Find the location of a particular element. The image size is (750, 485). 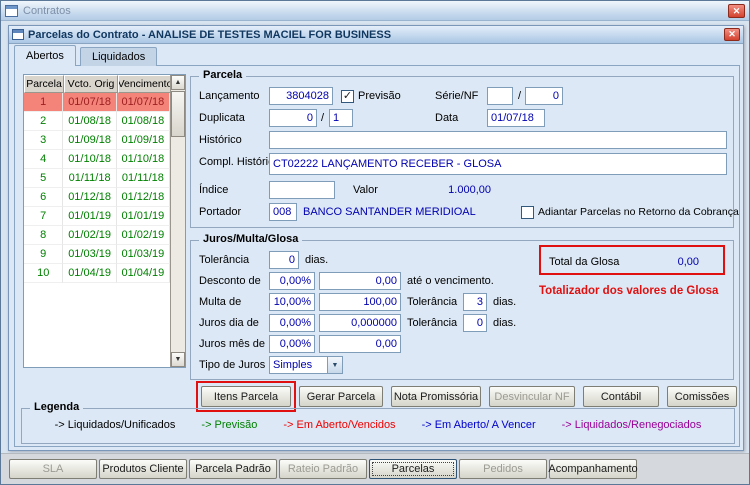

window-titlebar: Contratos ✕ is located at coordinates (375, 11).